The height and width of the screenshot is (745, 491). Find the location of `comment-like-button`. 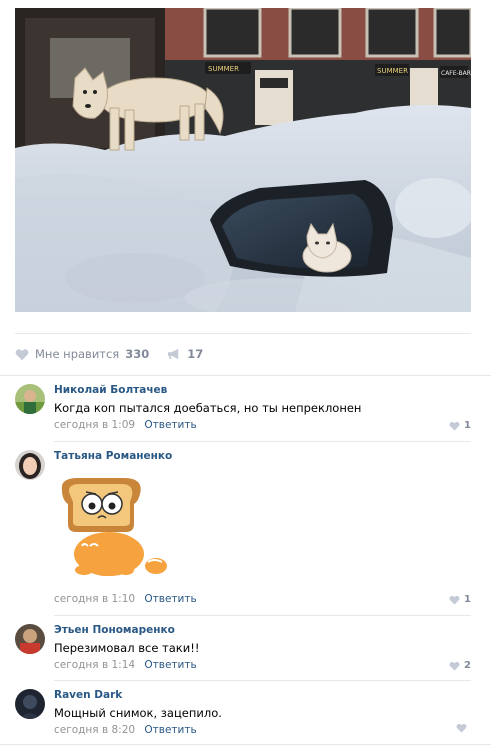

comment-like-button is located at coordinates (463, 728).